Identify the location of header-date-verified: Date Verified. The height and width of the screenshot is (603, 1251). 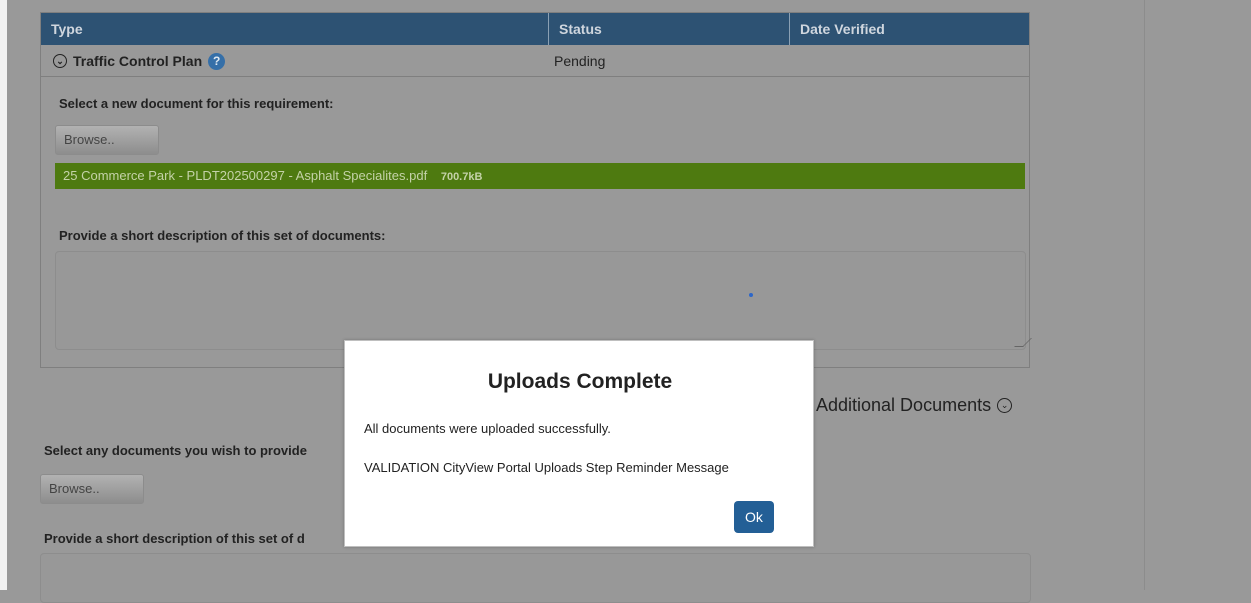
(909, 29).